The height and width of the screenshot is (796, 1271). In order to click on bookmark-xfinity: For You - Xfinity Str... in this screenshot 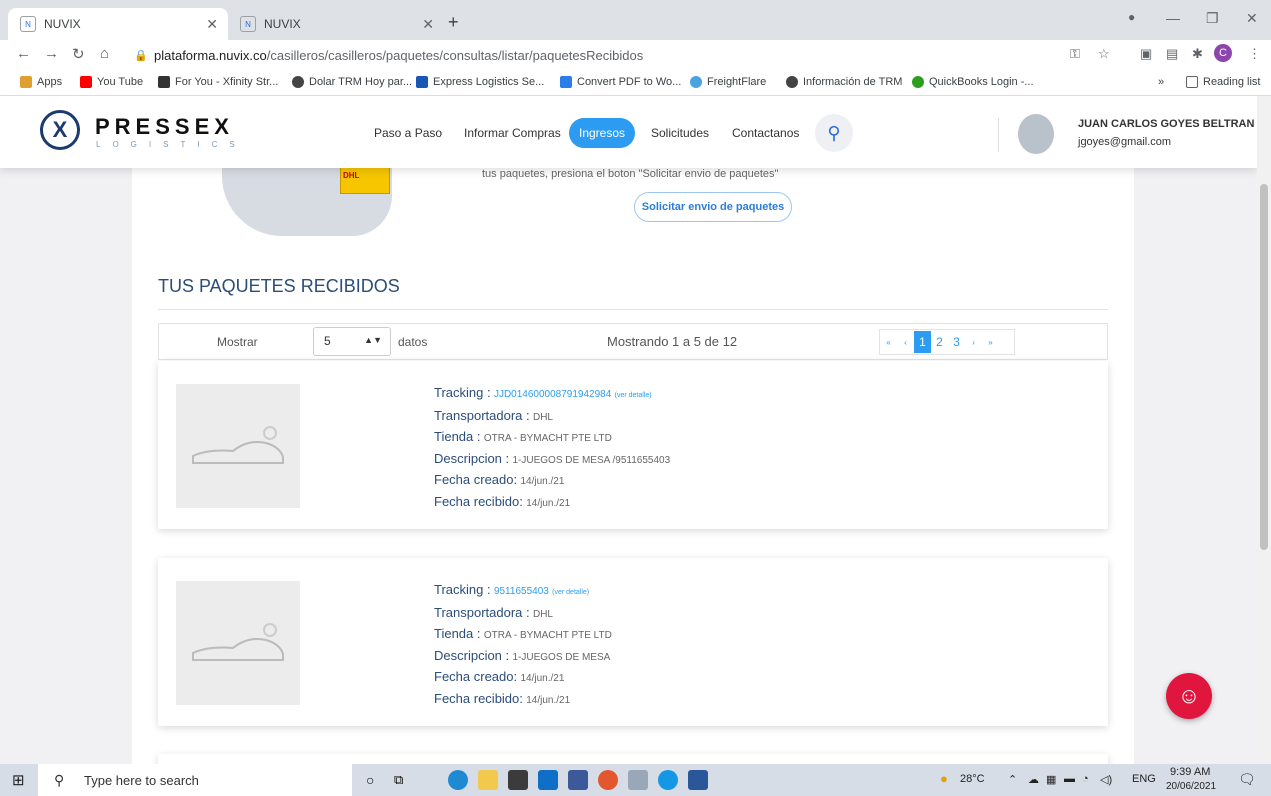, I will do `click(218, 82)`.